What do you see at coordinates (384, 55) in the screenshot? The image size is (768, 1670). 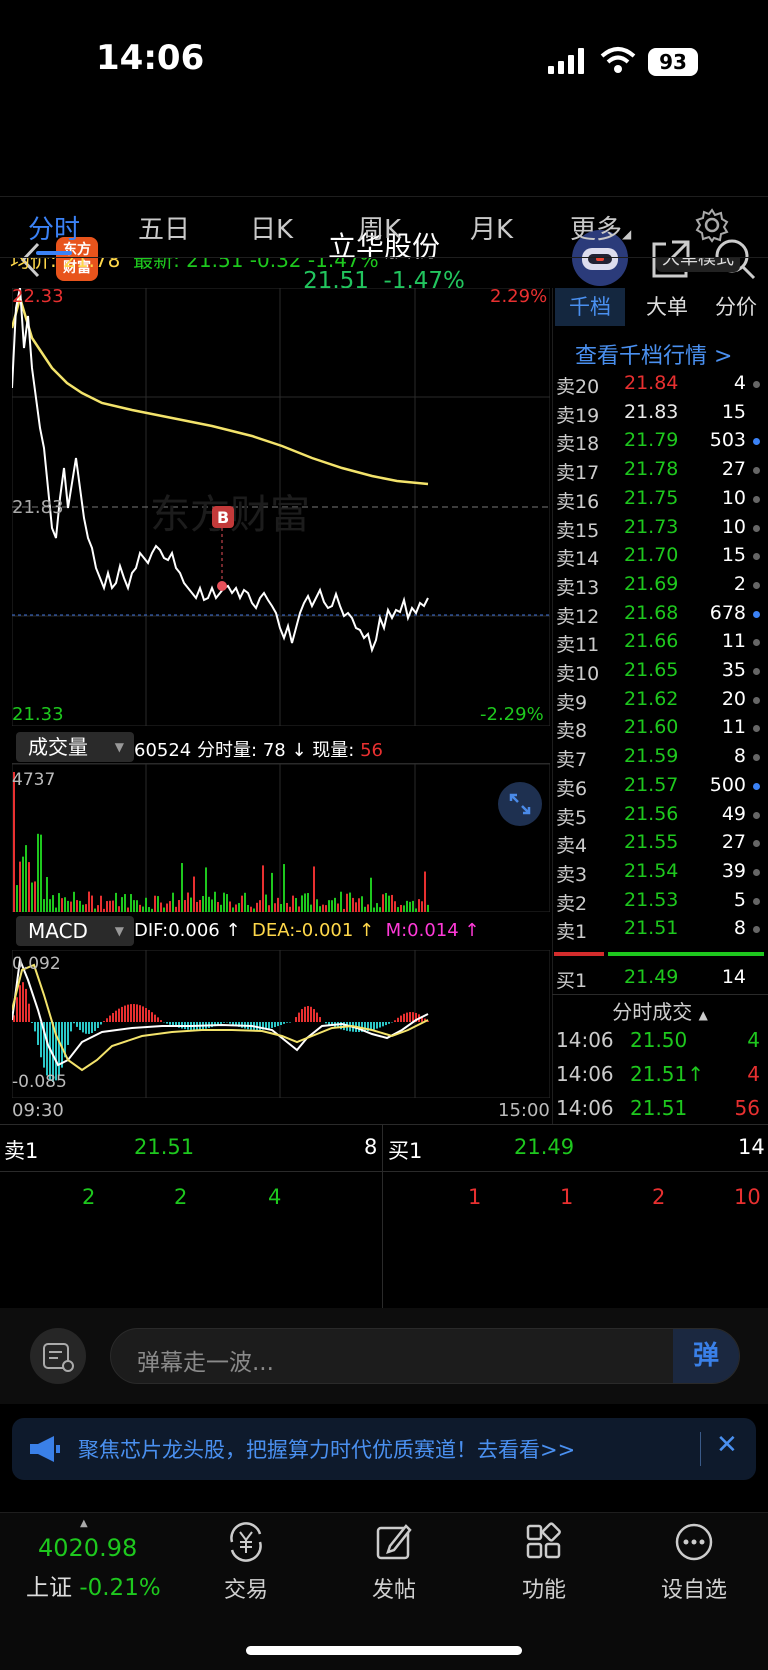 I see `status-bar: 14:06 93` at bounding box center [384, 55].